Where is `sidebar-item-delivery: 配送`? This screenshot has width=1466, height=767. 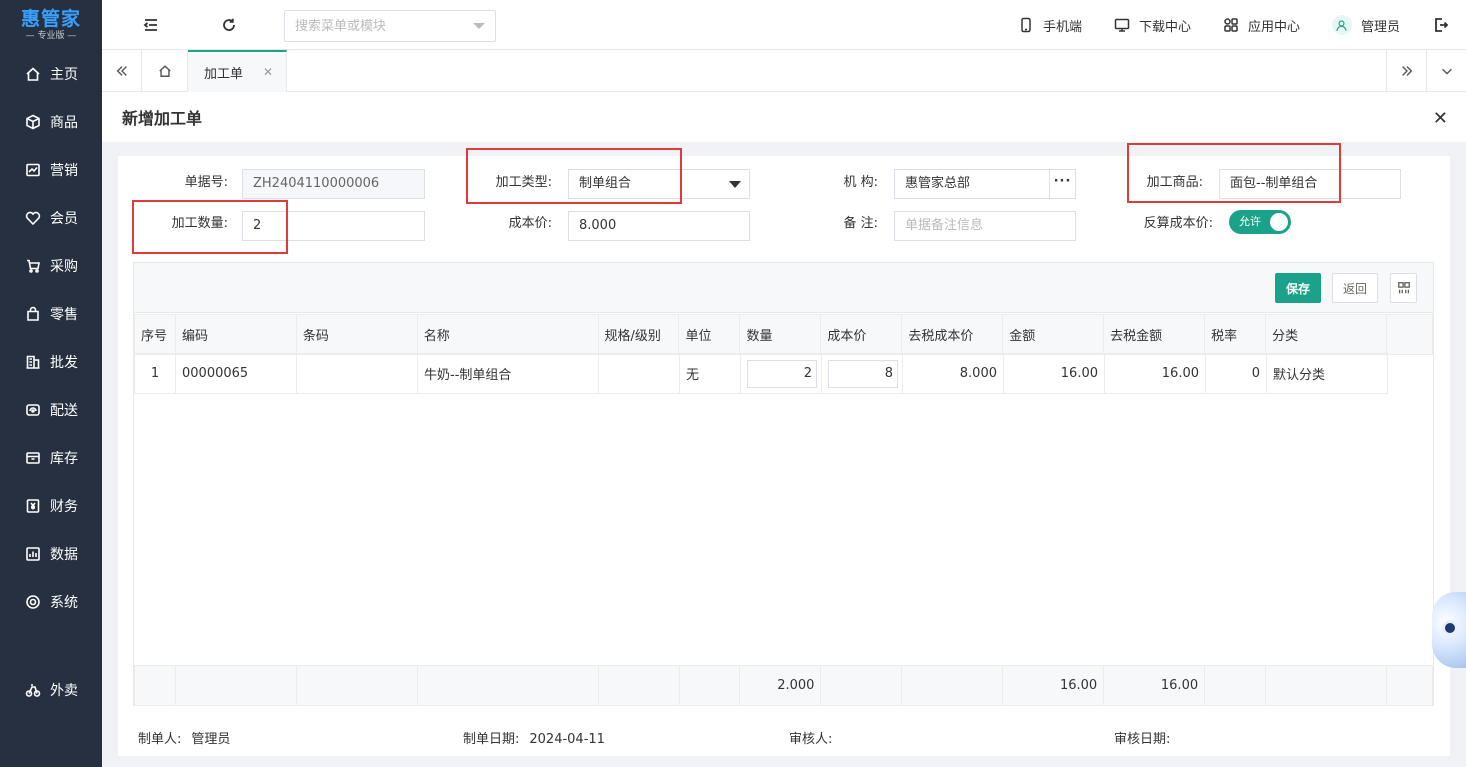
sidebar-item-delivery: 配送 is located at coordinates (51, 410).